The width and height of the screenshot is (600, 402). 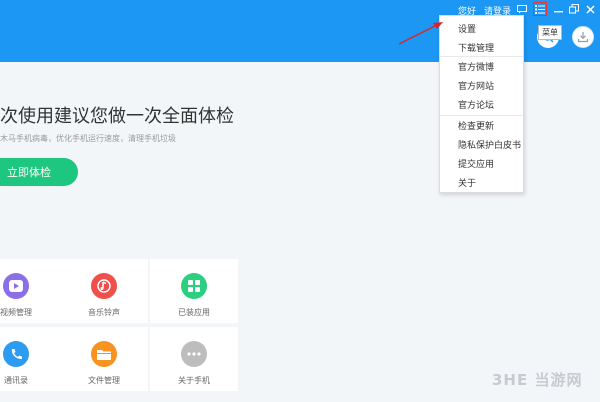 I want to click on menu-item-privacy: 隐私保护白皮书, so click(x=489, y=144).